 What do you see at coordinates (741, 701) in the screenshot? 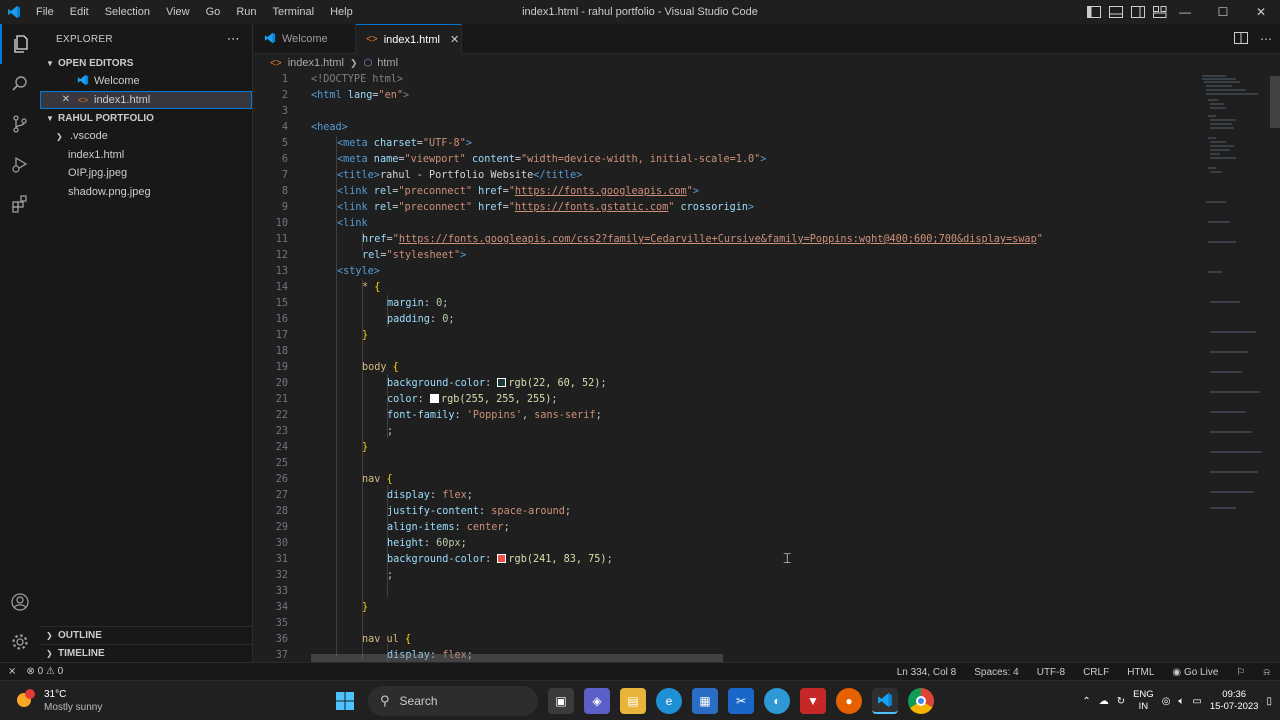
I see `snipping-tool-icon: ✂` at bounding box center [741, 701].